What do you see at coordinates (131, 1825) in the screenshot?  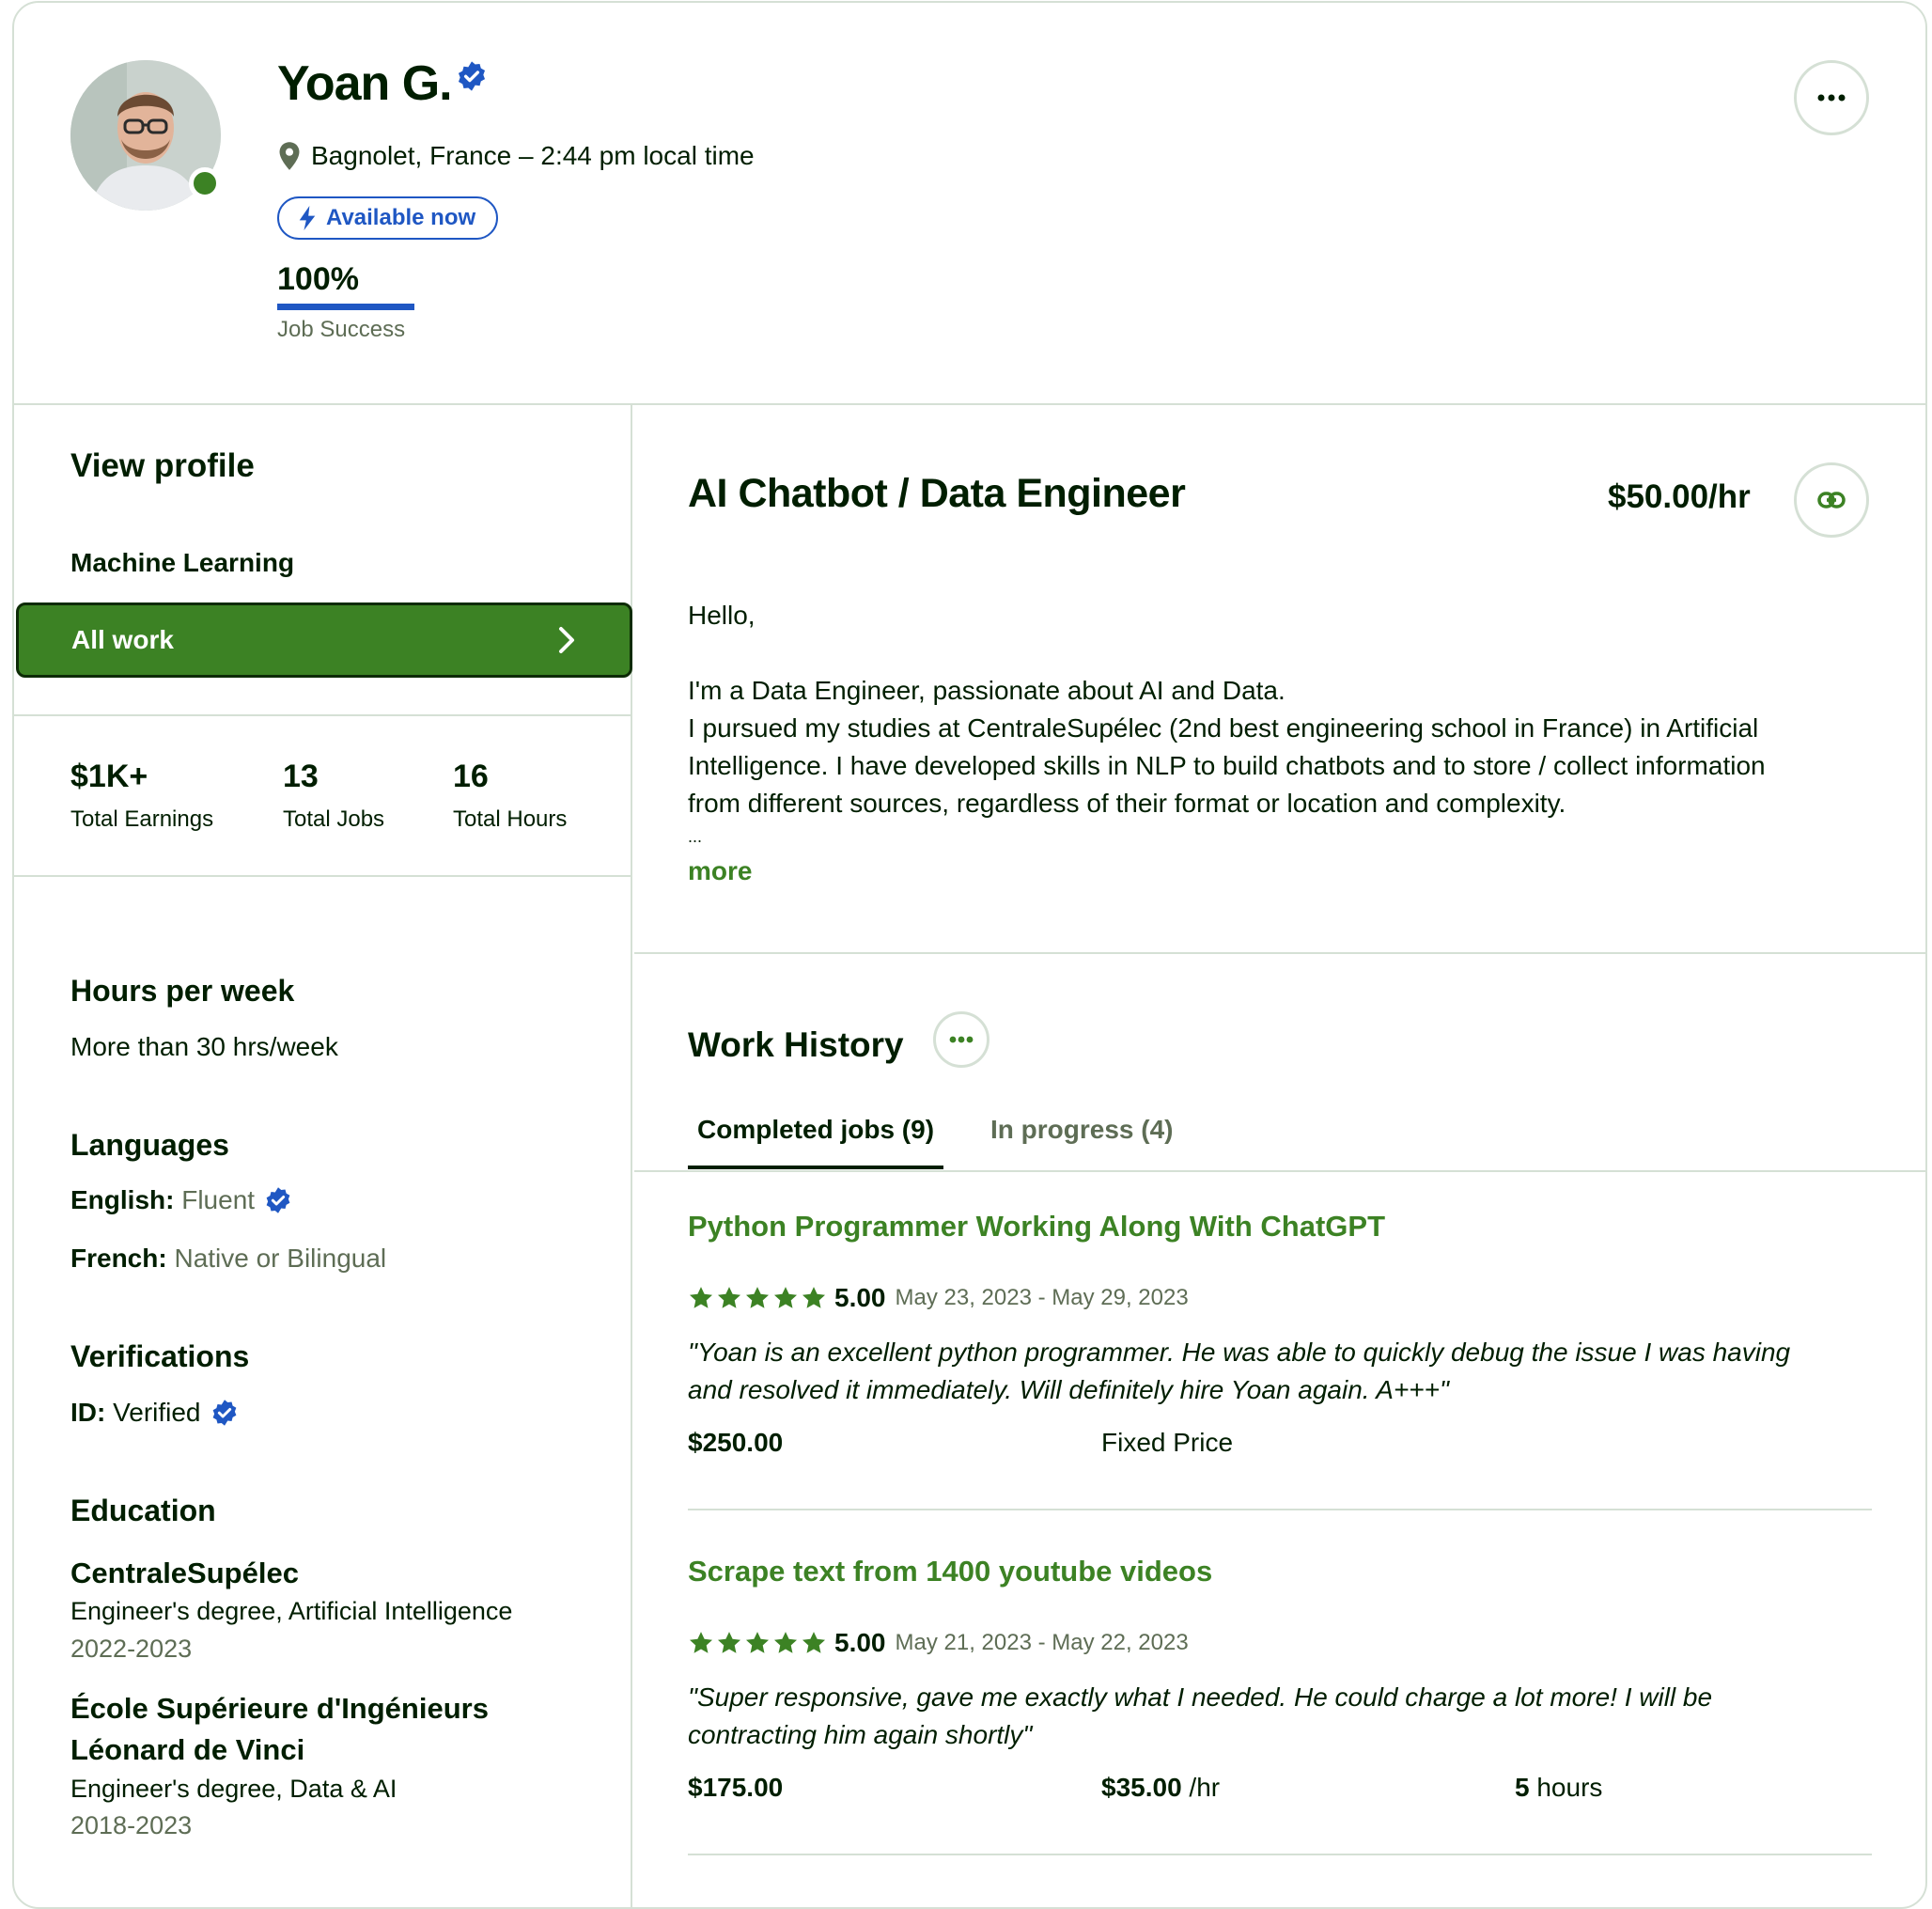 I see `education-years: 2018-2023` at bounding box center [131, 1825].